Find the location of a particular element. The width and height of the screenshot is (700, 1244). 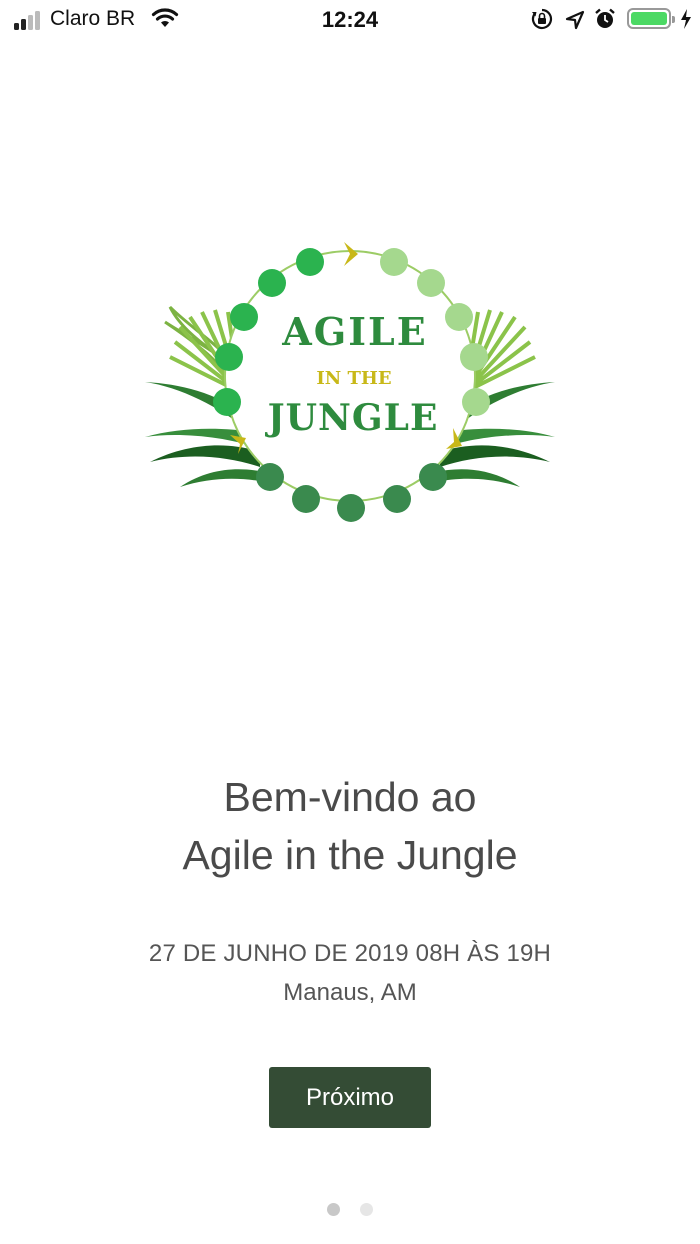

event-location: Manaus, AM is located at coordinates (350, 992).